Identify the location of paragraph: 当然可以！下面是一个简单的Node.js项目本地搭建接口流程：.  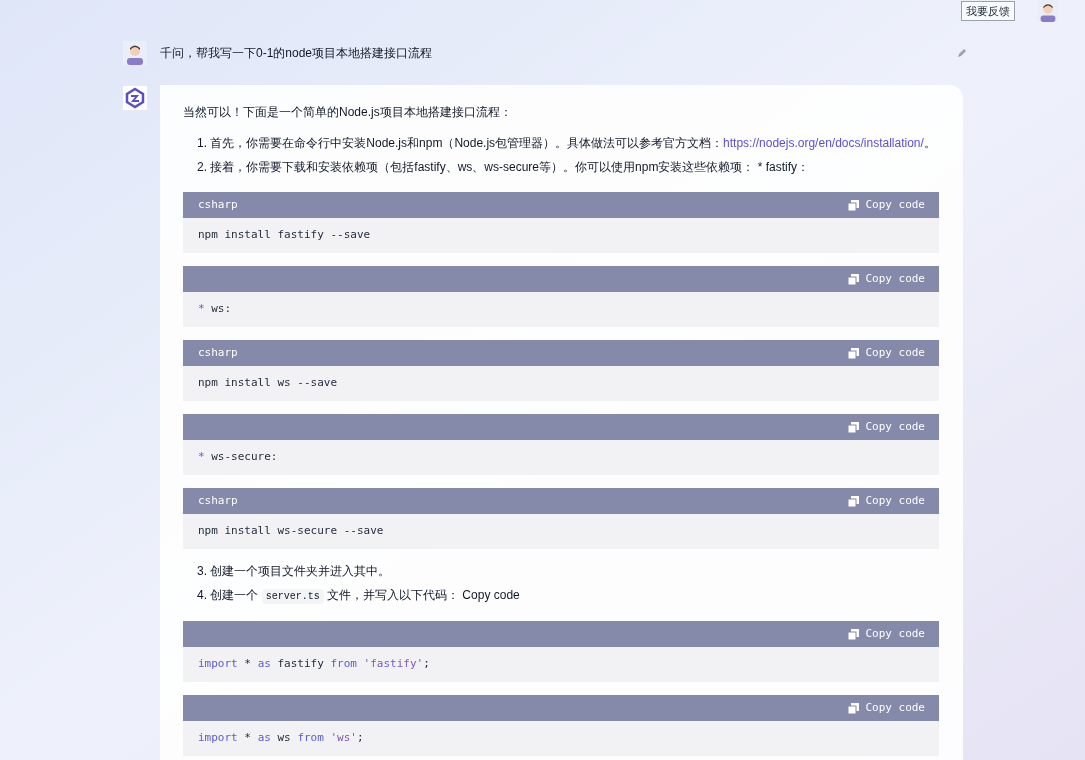
(348, 112).